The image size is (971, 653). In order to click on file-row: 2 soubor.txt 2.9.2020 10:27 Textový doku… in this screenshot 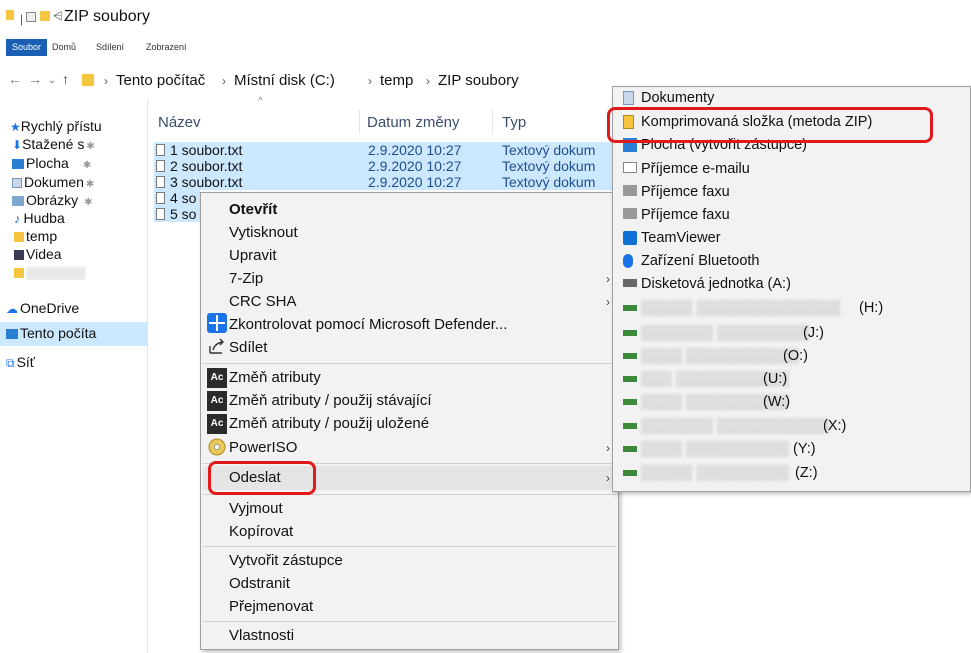, I will do `click(387, 166)`.